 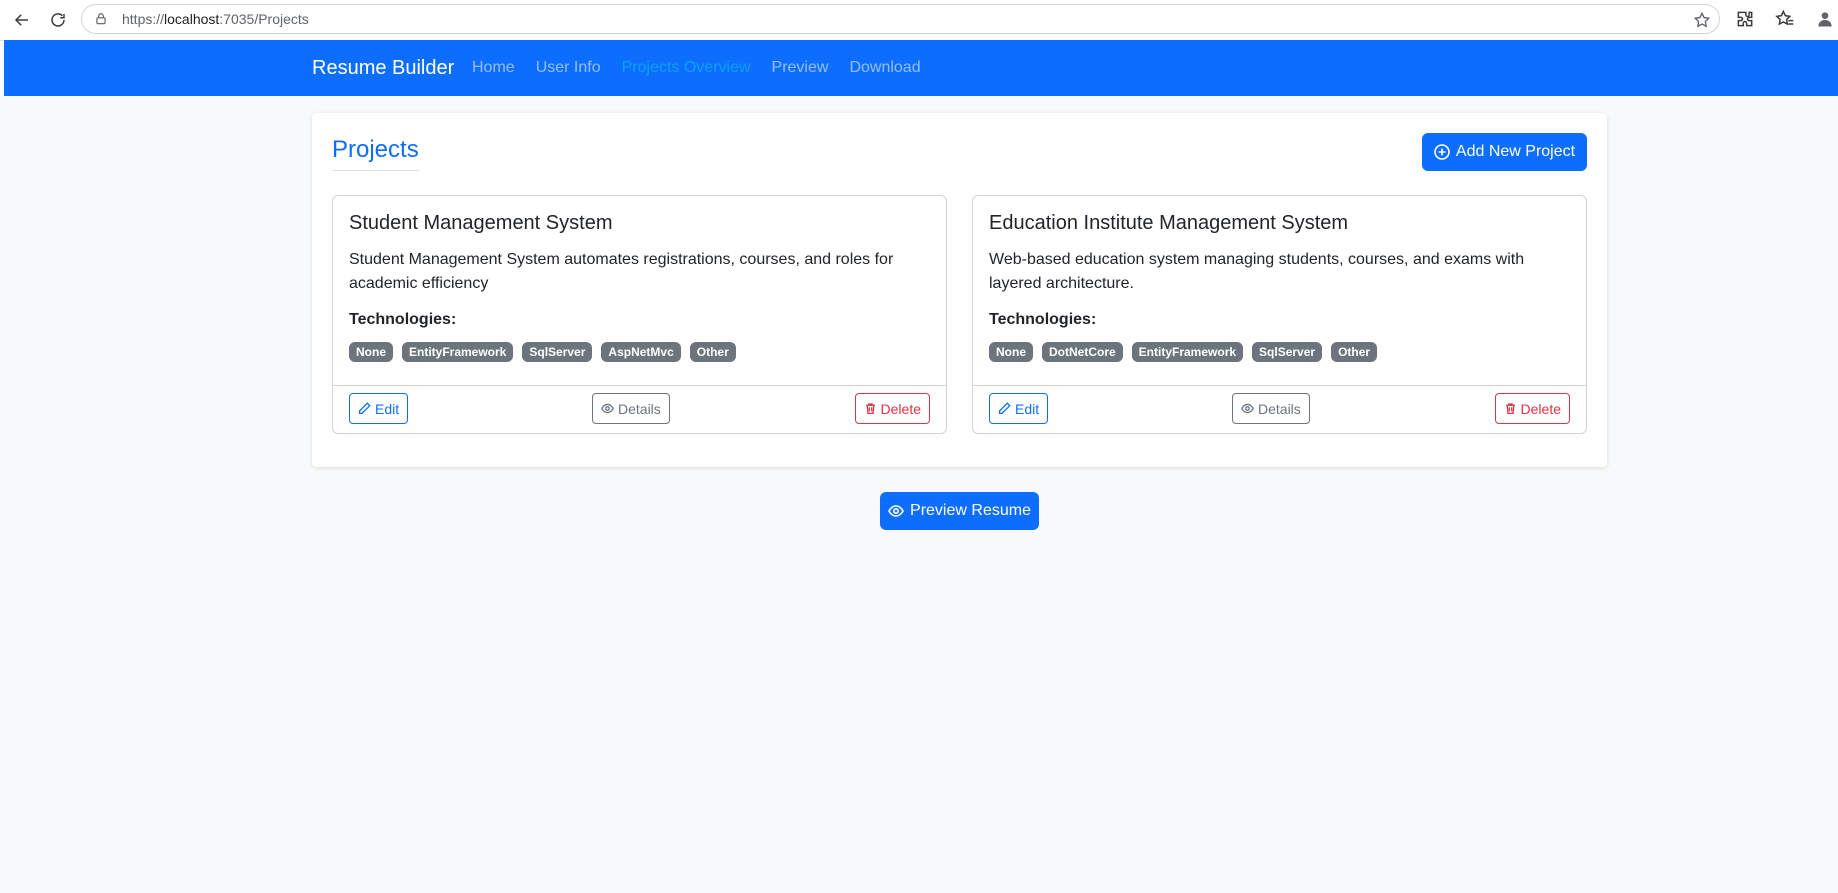 I want to click on reload-icon, so click(x=58, y=20).